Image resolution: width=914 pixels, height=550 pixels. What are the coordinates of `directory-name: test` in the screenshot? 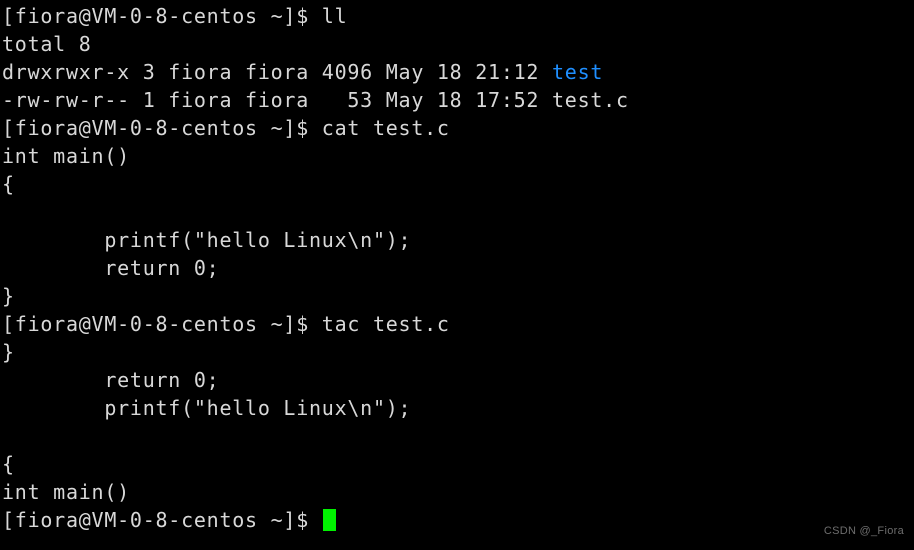 It's located at (578, 72).